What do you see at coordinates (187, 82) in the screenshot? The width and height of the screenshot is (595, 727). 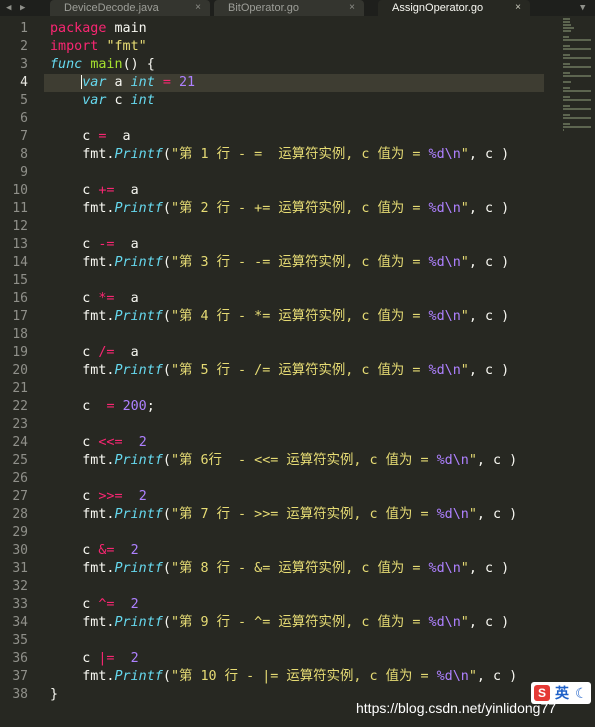 I see `code-token: 21` at bounding box center [187, 82].